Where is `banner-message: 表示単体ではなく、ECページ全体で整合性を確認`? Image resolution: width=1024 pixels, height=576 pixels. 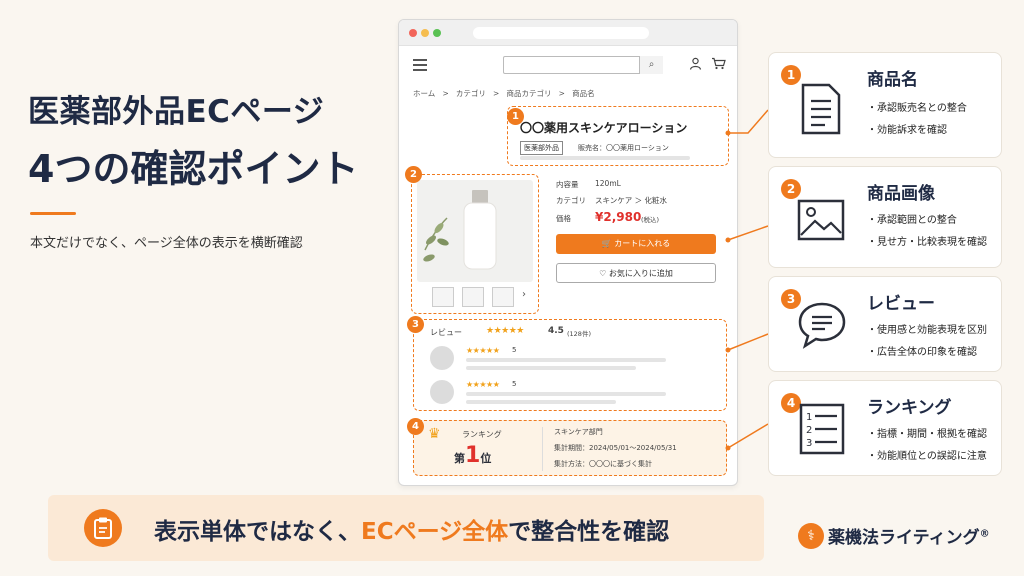
banner-message: 表示単体ではなく、ECページ全体で整合性を確認 is located at coordinates (411, 529).